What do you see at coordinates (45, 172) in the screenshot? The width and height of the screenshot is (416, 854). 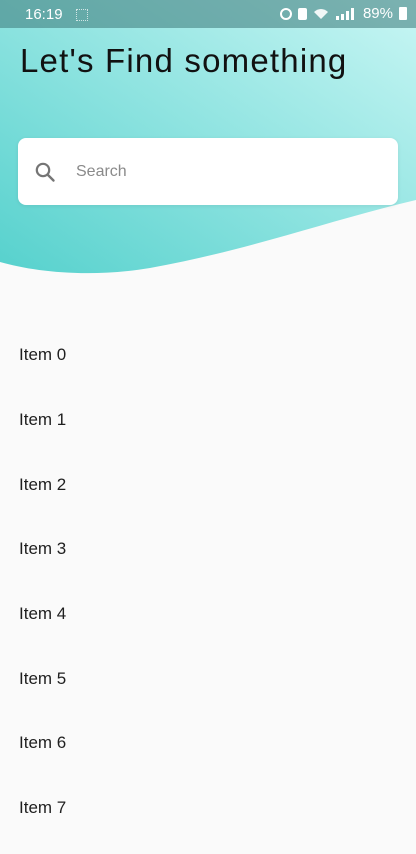 I see `search-icon` at bounding box center [45, 172].